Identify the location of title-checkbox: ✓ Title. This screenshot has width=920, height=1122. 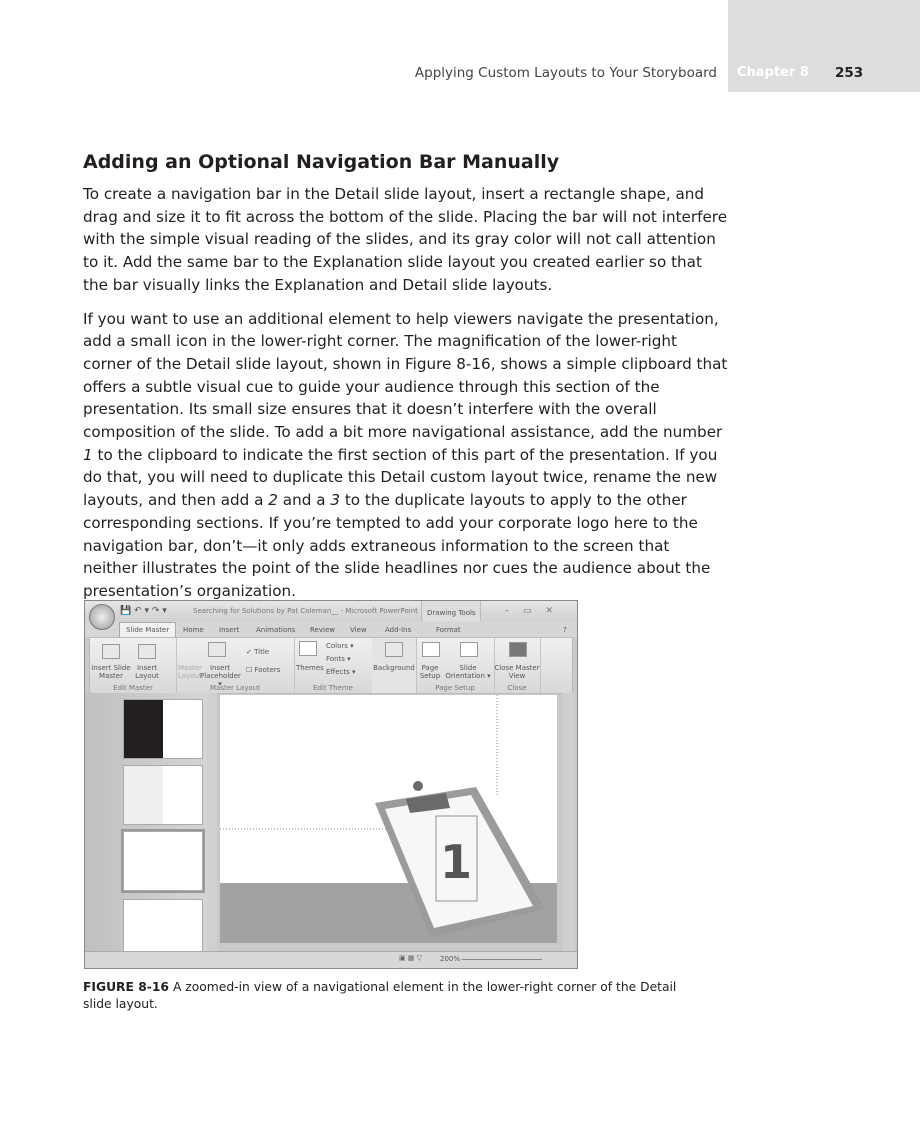
(257, 652).